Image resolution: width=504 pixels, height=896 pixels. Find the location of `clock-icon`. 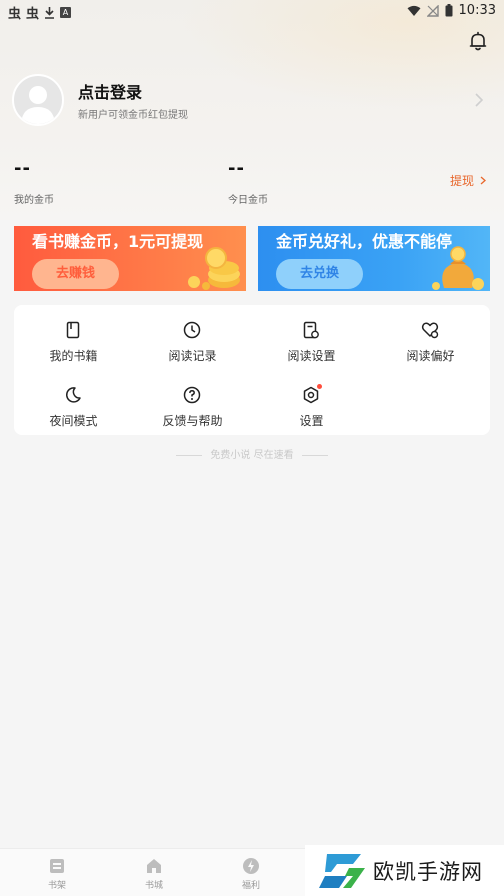

clock-icon is located at coordinates (192, 330).